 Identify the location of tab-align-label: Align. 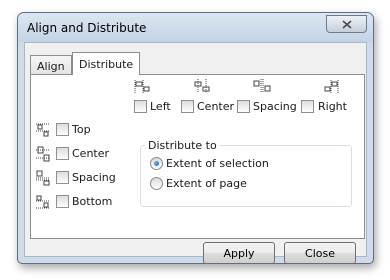
(51, 66).